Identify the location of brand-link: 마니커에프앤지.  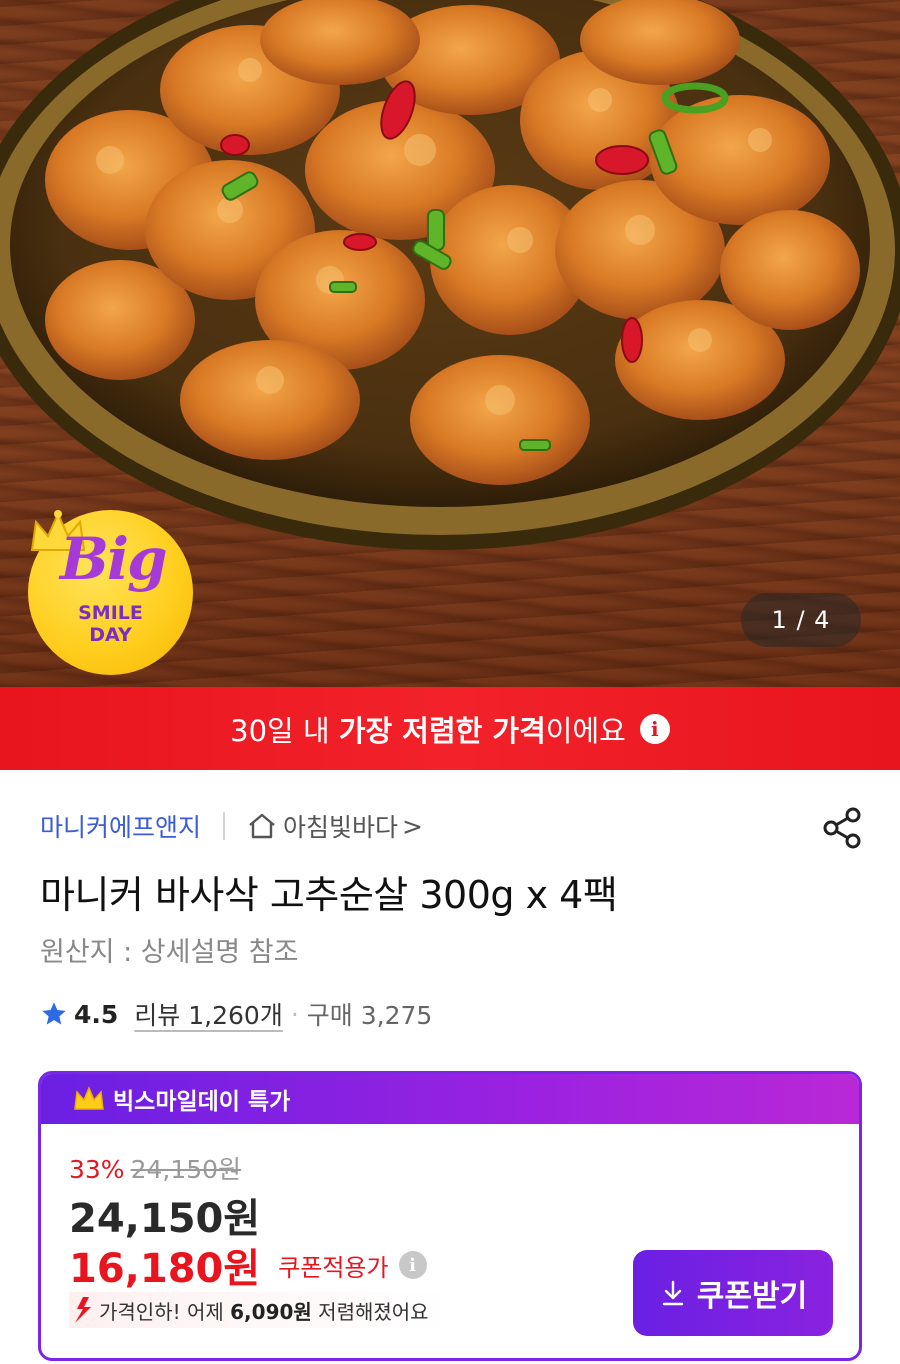
(120, 826).